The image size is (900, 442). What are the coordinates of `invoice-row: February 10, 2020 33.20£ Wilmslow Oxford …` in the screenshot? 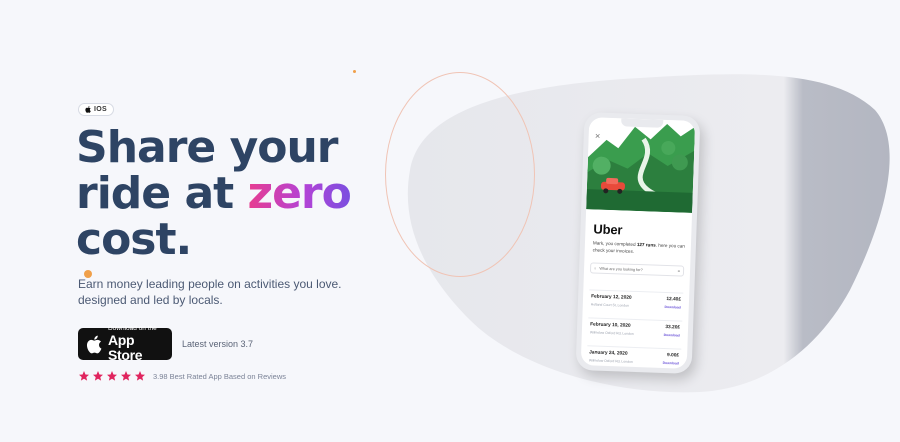 It's located at (635, 330).